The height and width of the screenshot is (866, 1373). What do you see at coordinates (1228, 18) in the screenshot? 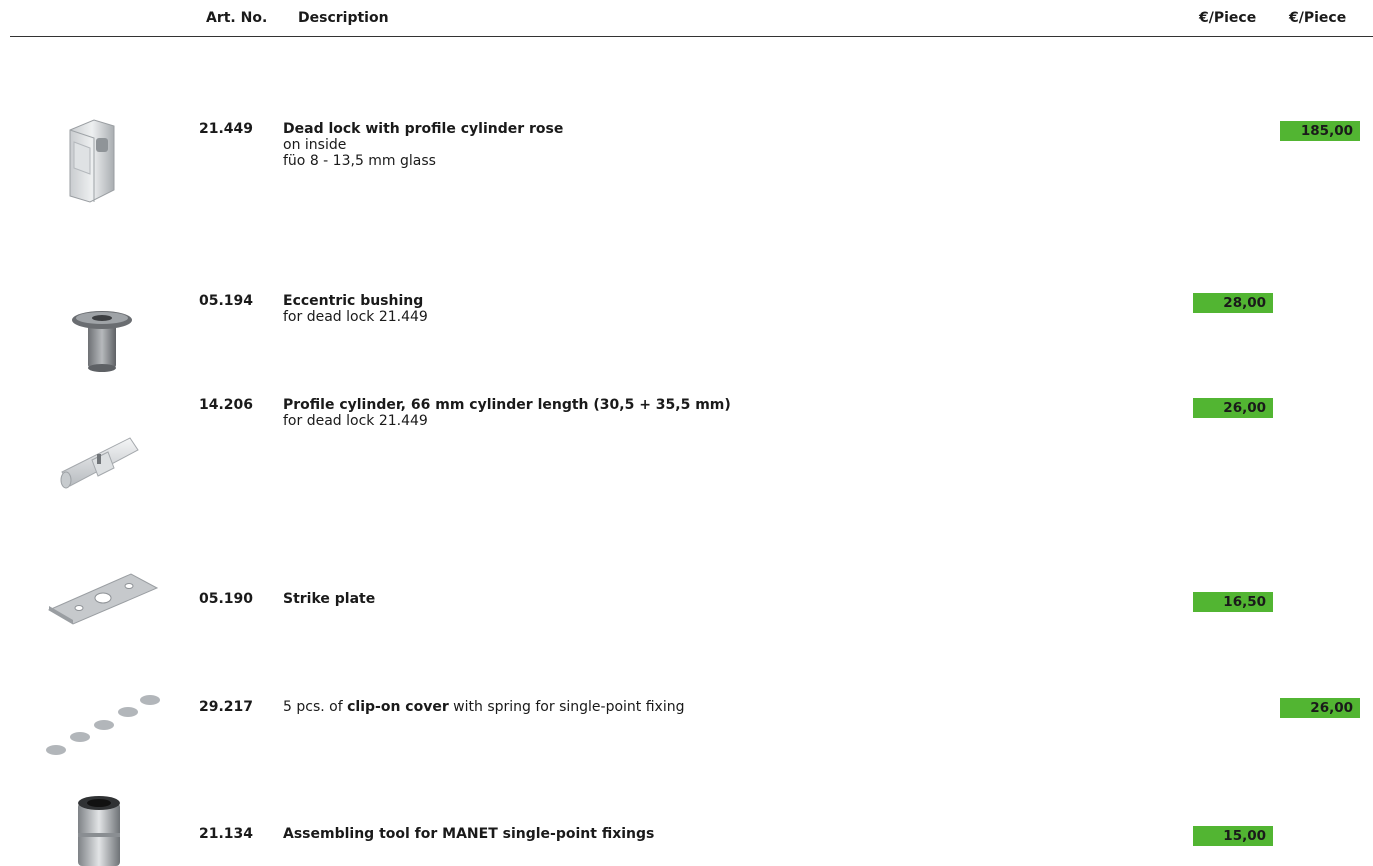
I see `header-price-1: €/Piece` at bounding box center [1228, 18].